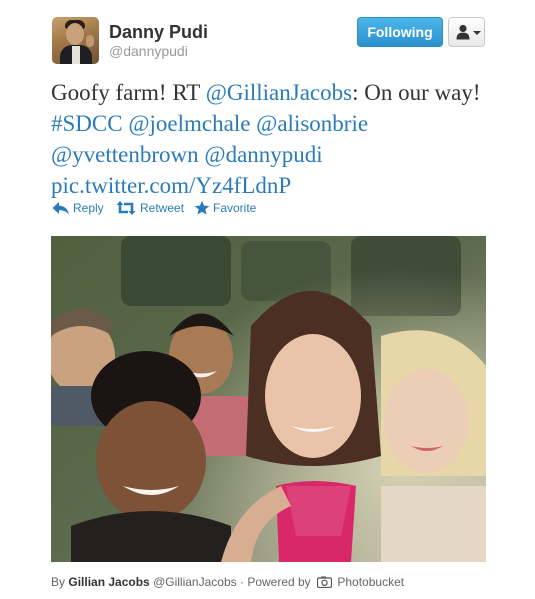 This screenshot has height=599, width=535. What do you see at coordinates (400, 32) in the screenshot?
I see `following-button: Following` at bounding box center [400, 32].